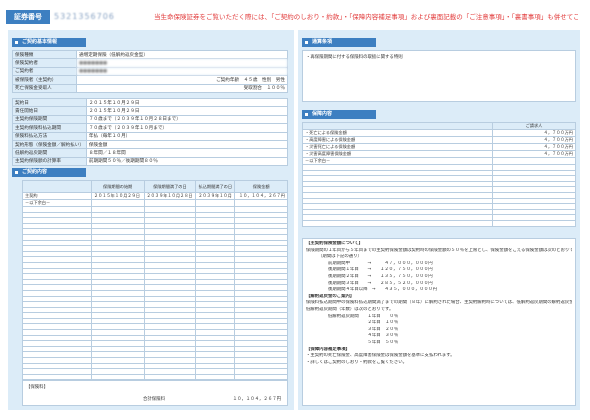  What do you see at coordinates (363, 316) in the screenshot?
I see `note-line: 低解約返戻期間 １年目 ０％` at bounding box center [363, 316].